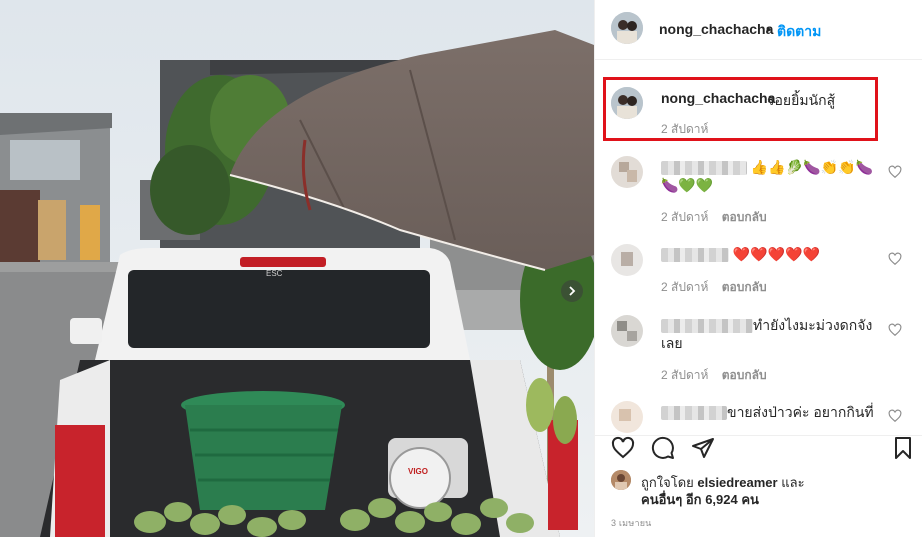 The width and height of the screenshot is (922, 537). I want to click on next-photo-button, so click(572, 291).